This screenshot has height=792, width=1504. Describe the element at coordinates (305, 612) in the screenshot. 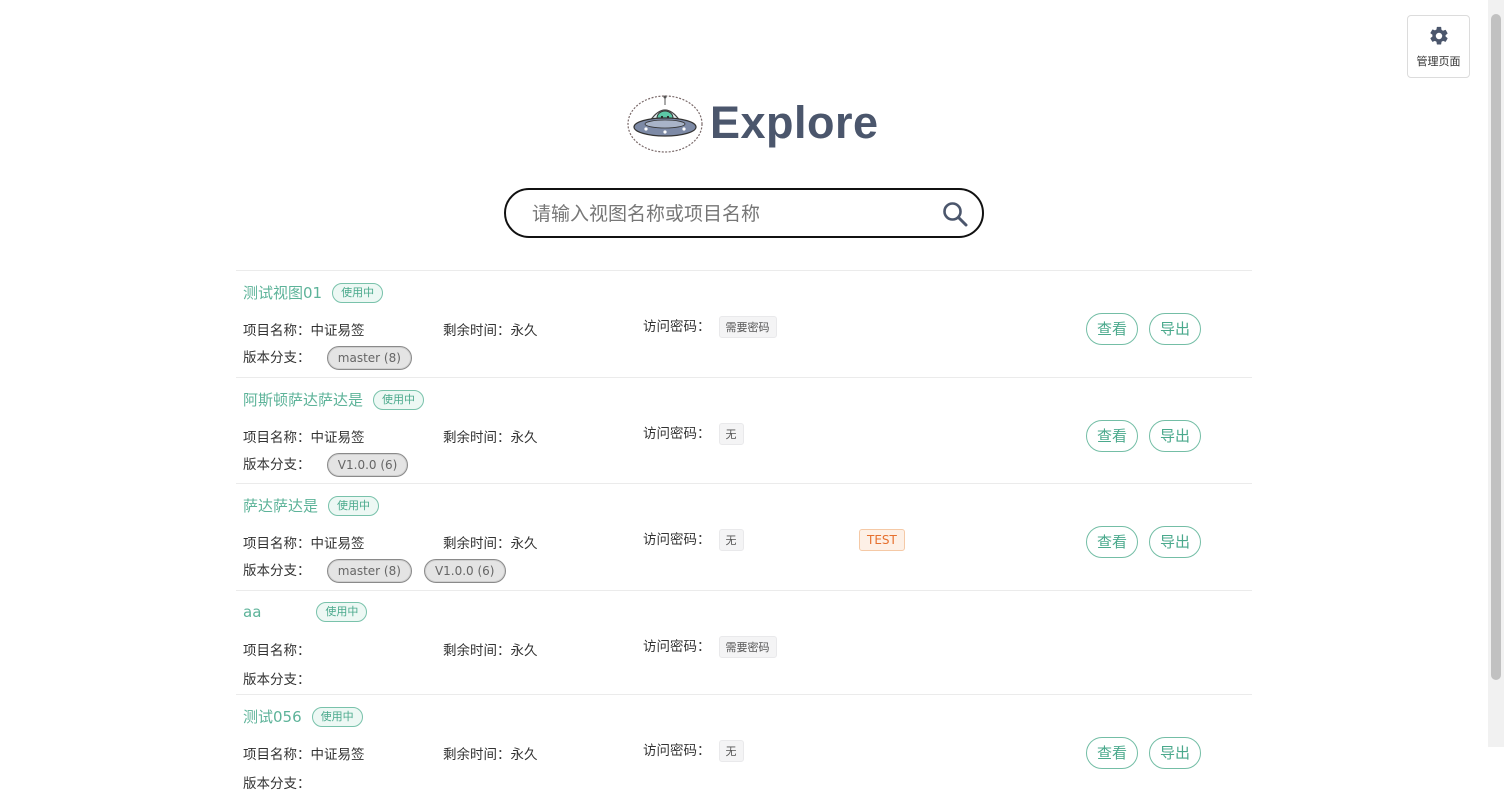

I see `view-name-row: aa 使用中` at that location.